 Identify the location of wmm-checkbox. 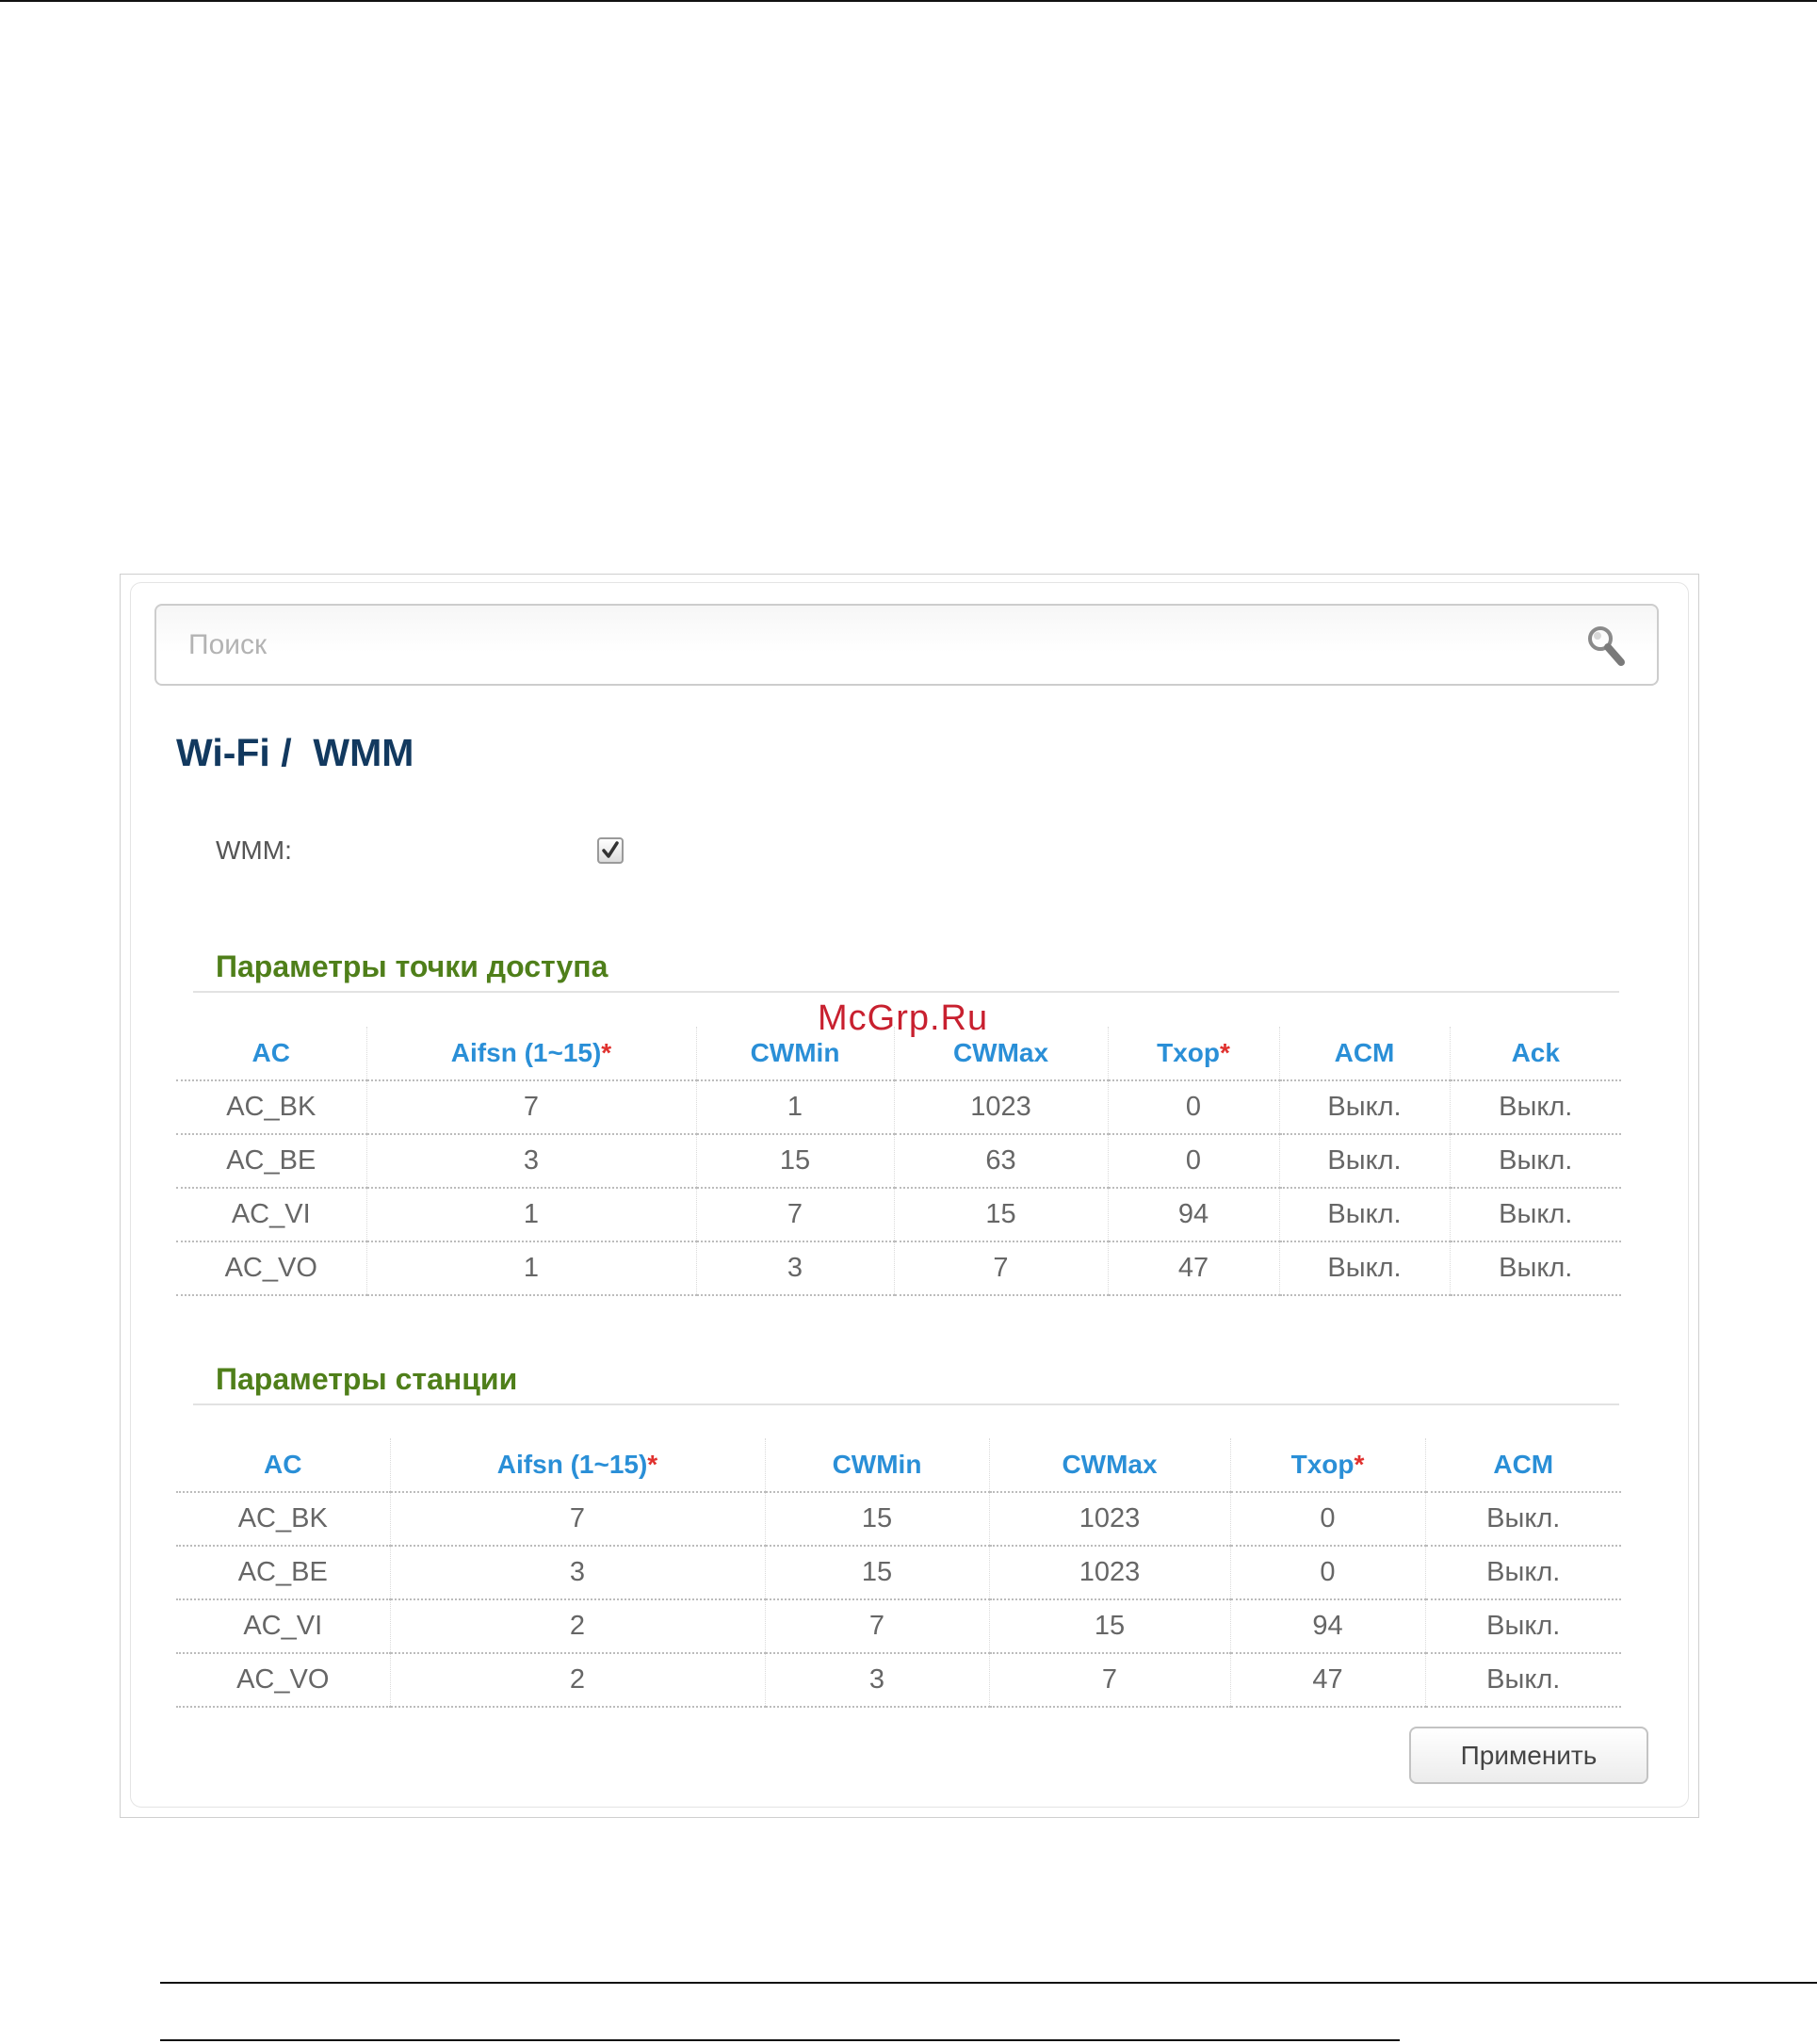
(610, 850).